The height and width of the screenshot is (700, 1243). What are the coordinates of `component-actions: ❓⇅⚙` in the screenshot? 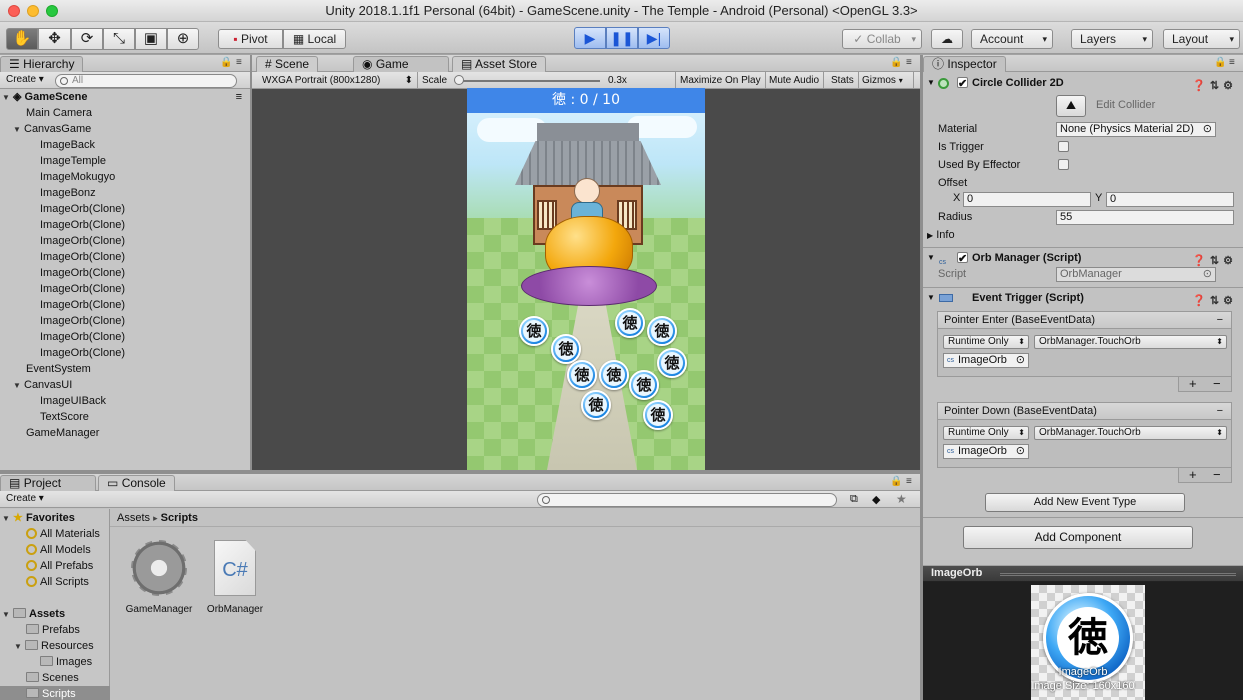 It's located at (1214, 86).